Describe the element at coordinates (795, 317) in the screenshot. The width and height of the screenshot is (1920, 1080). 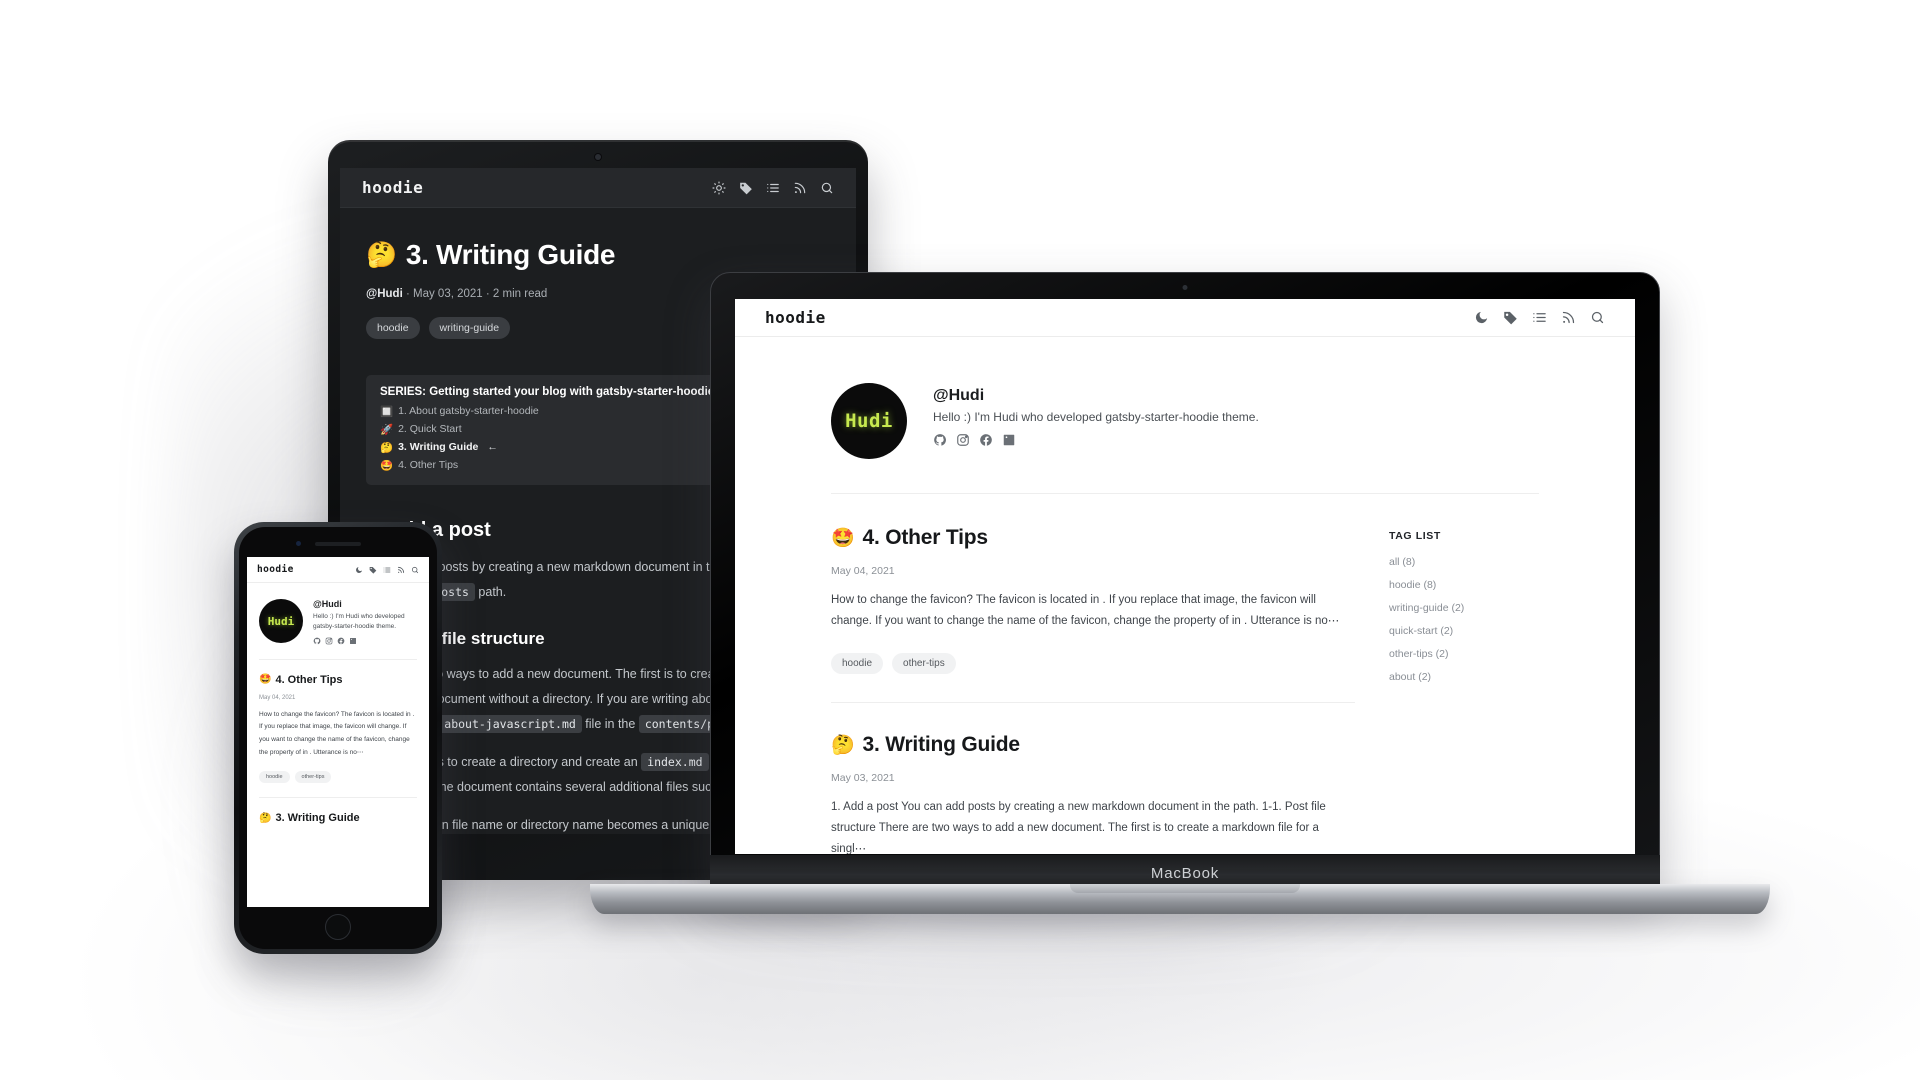
I see `laptop-site-logo: hoodie` at that location.